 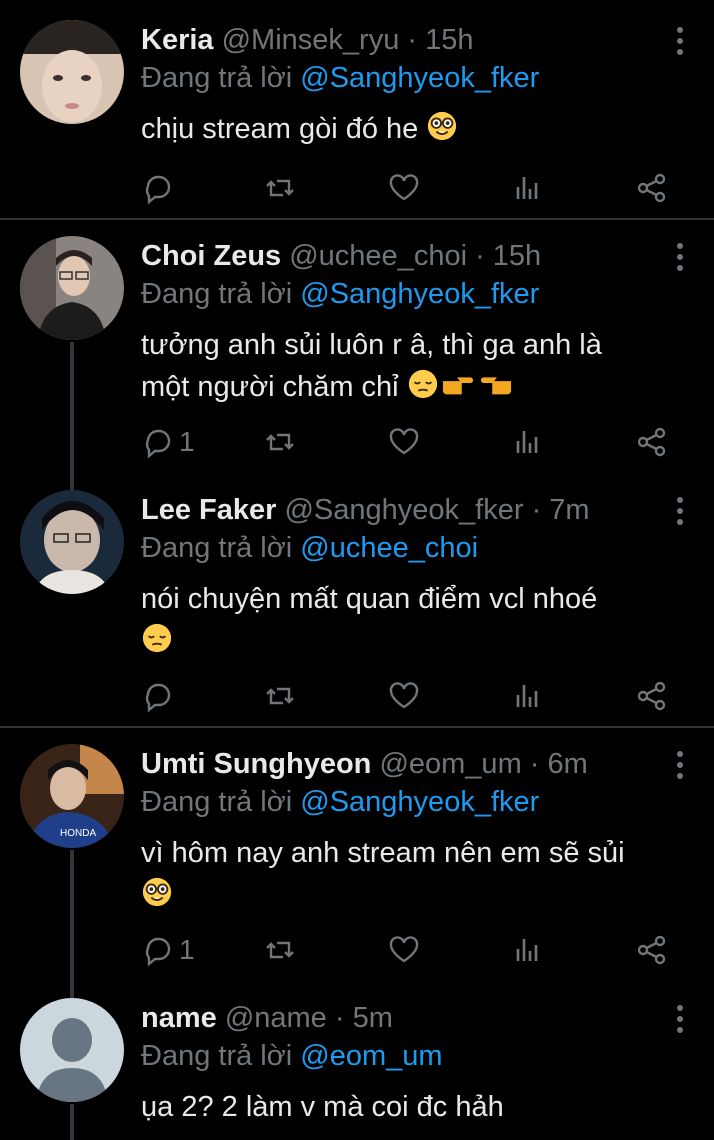 What do you see at coordinates (458, 390) in the screenshot?
I see `pointing-right-icon` at bounding box center [458, 390].